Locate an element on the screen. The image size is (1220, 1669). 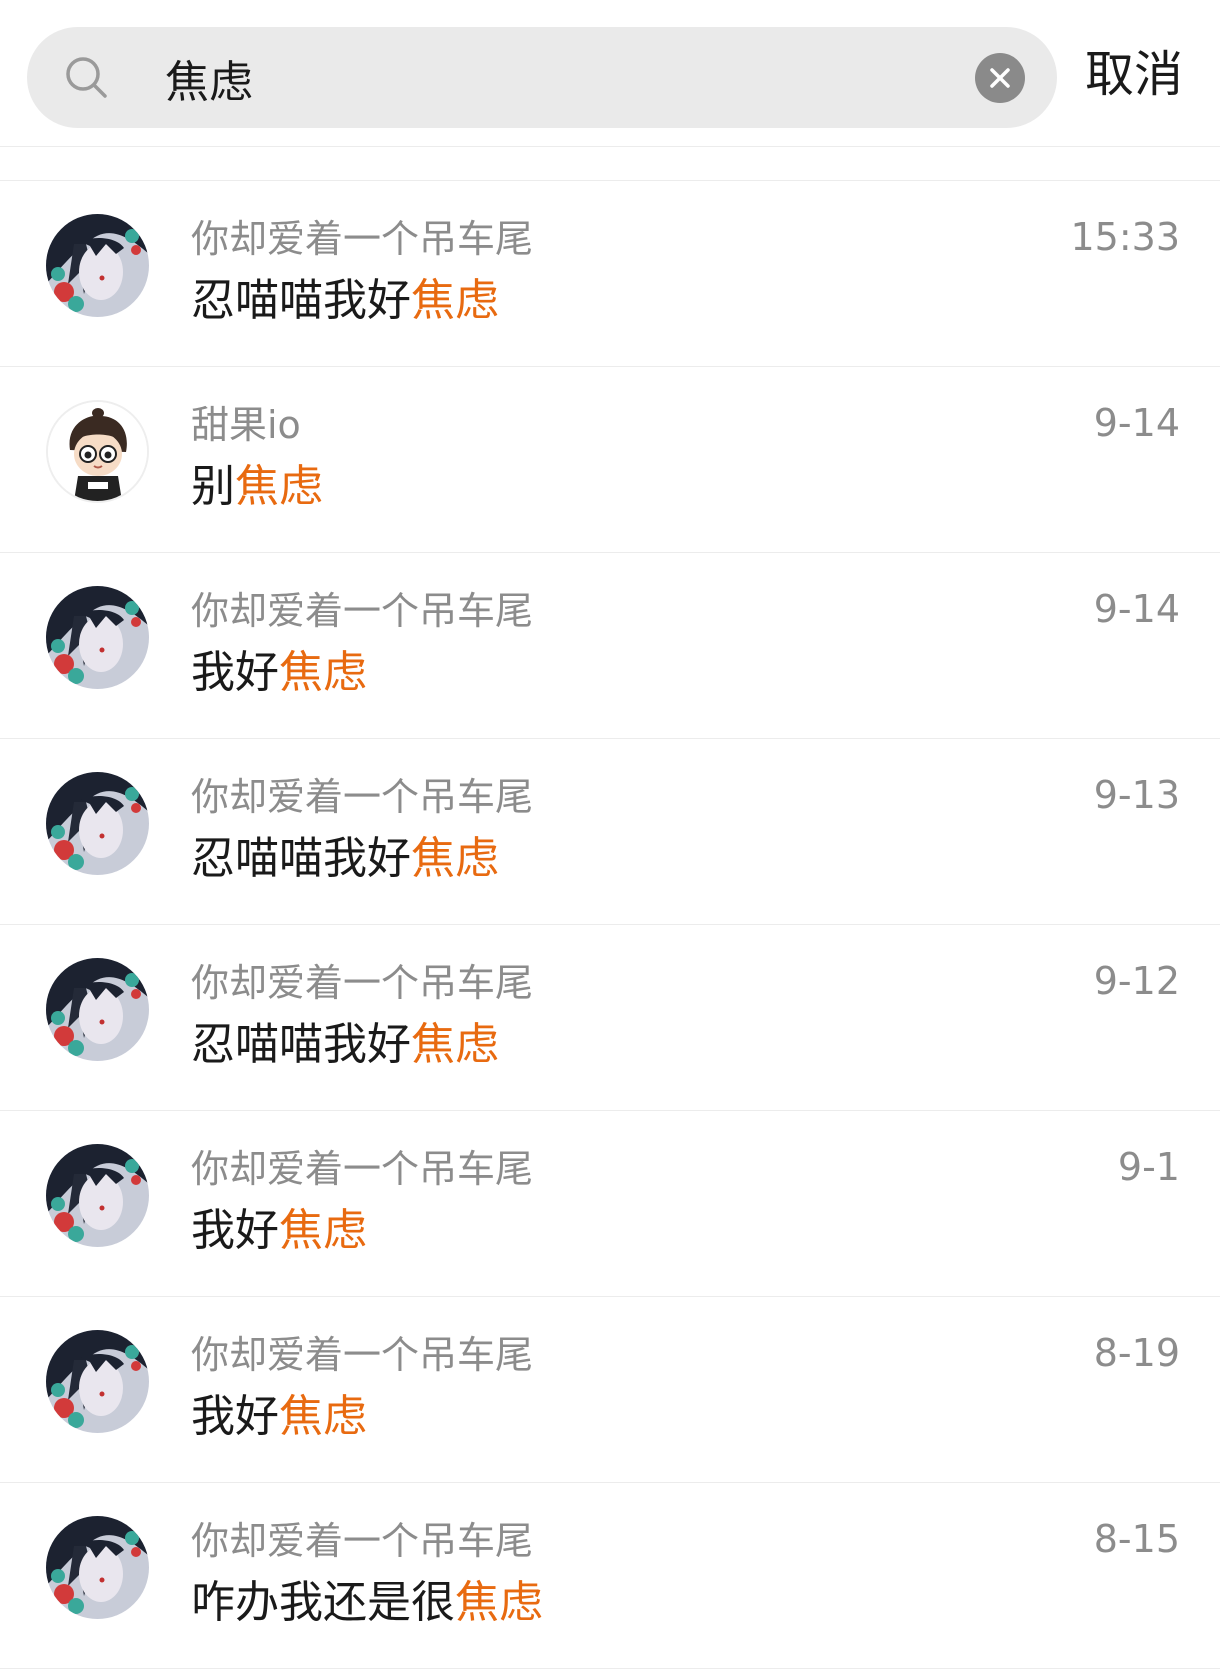
timestamp: 9-13 is located at coordinates (1136, 795).